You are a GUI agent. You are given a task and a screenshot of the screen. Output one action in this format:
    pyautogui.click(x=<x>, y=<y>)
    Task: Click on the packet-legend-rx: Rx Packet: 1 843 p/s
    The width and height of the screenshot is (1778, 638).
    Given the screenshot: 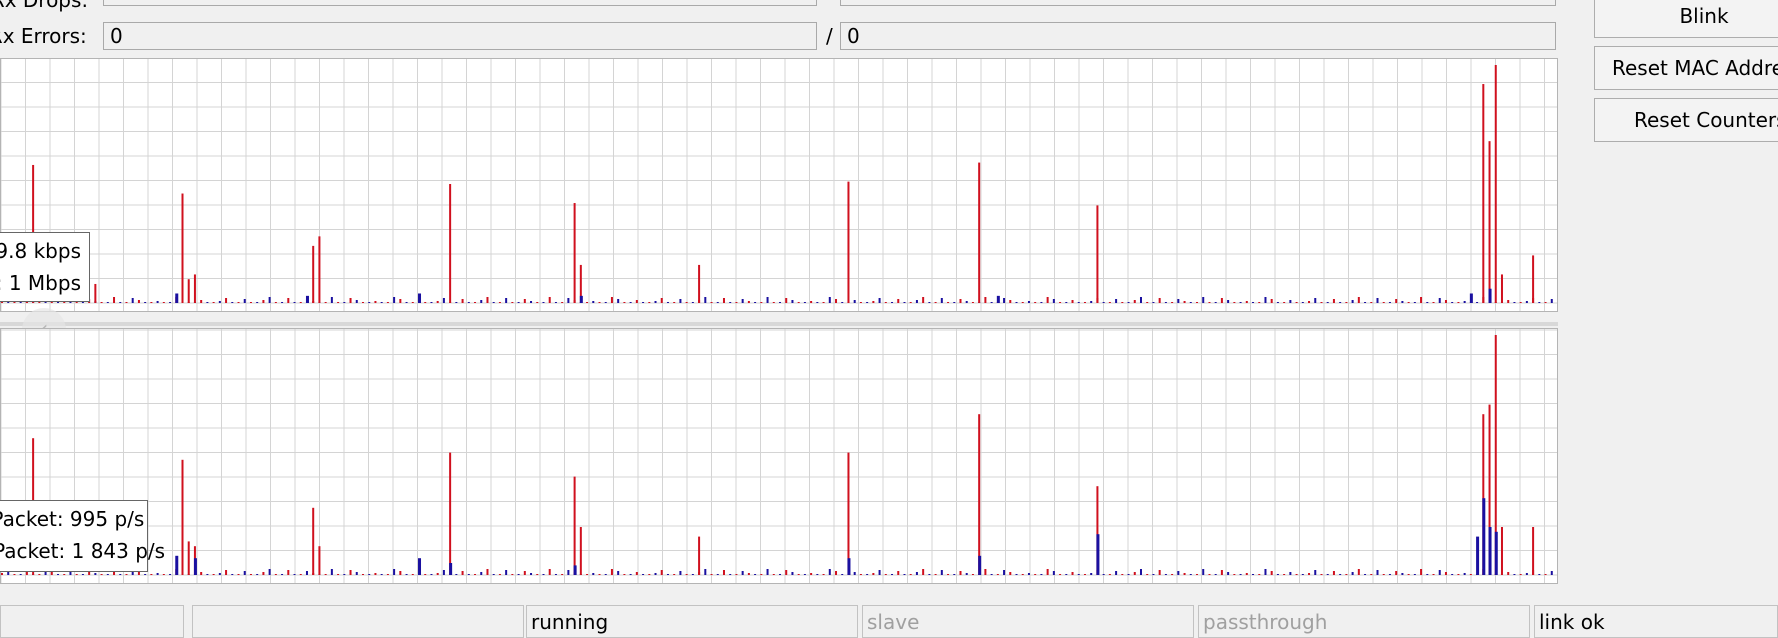 What is the action you would take?
    pyautogui.click(x=82, y=551)
    